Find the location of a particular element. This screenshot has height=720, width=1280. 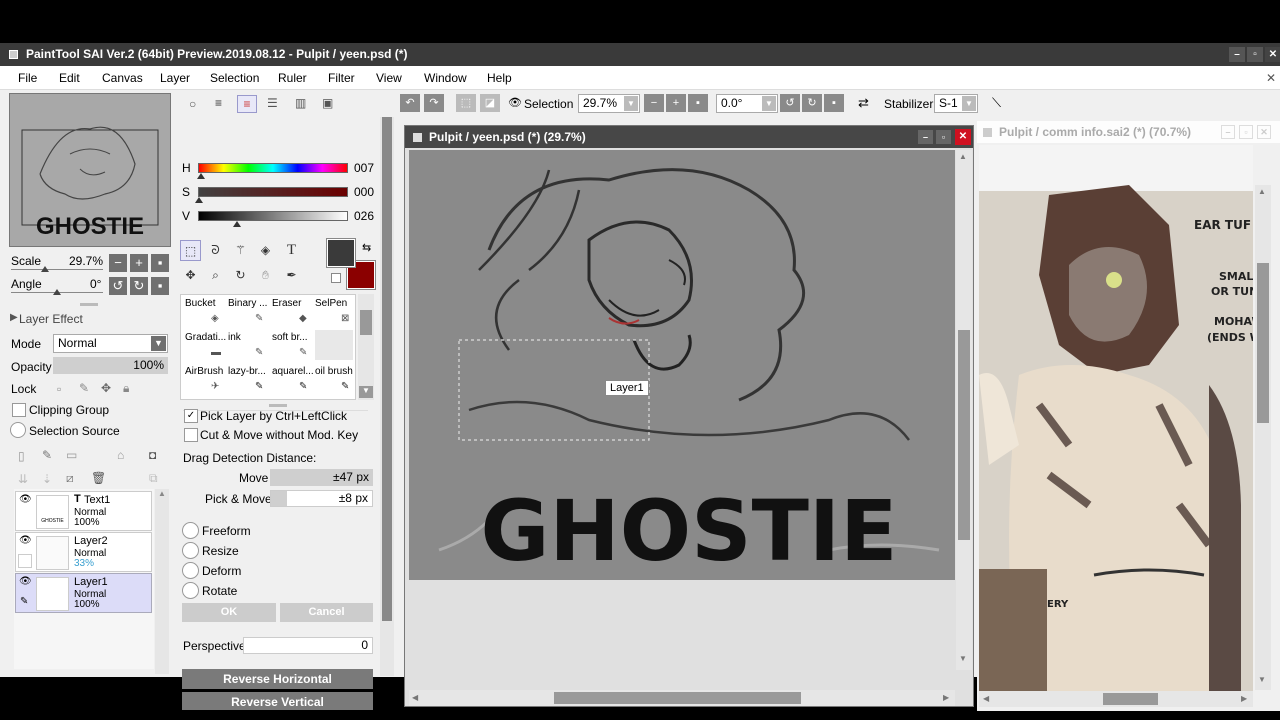

menu-help: Help is located at coordinates (499, 78).